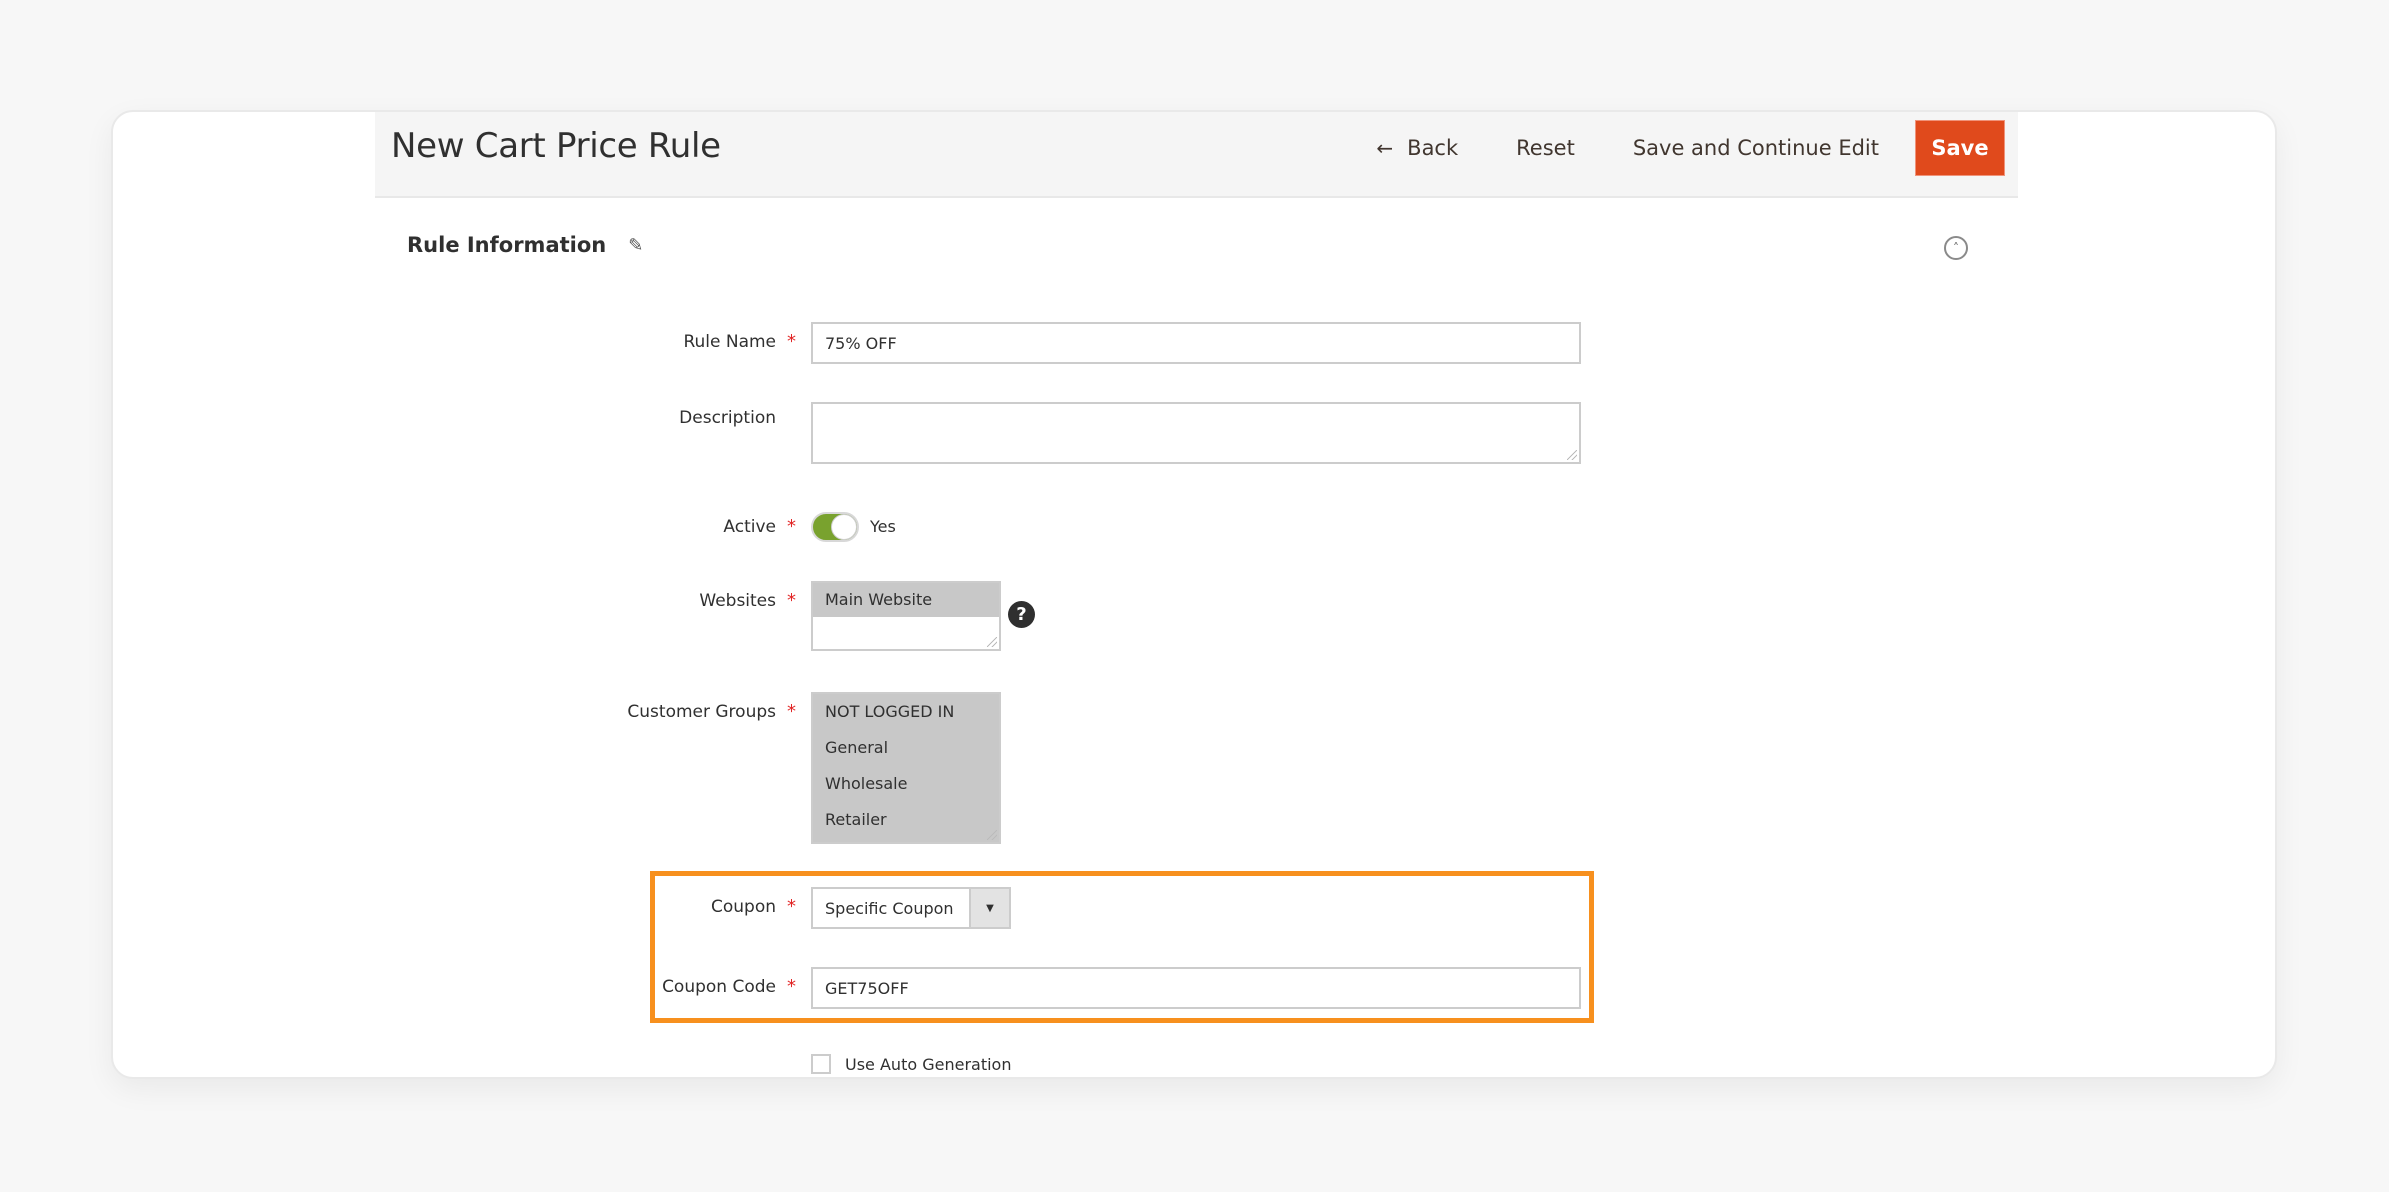 Image resolution: width=2389 pixels, height=1192 pixels. I want to click on use-auto-generation: Use Auto Generation, so click(911, 1064).